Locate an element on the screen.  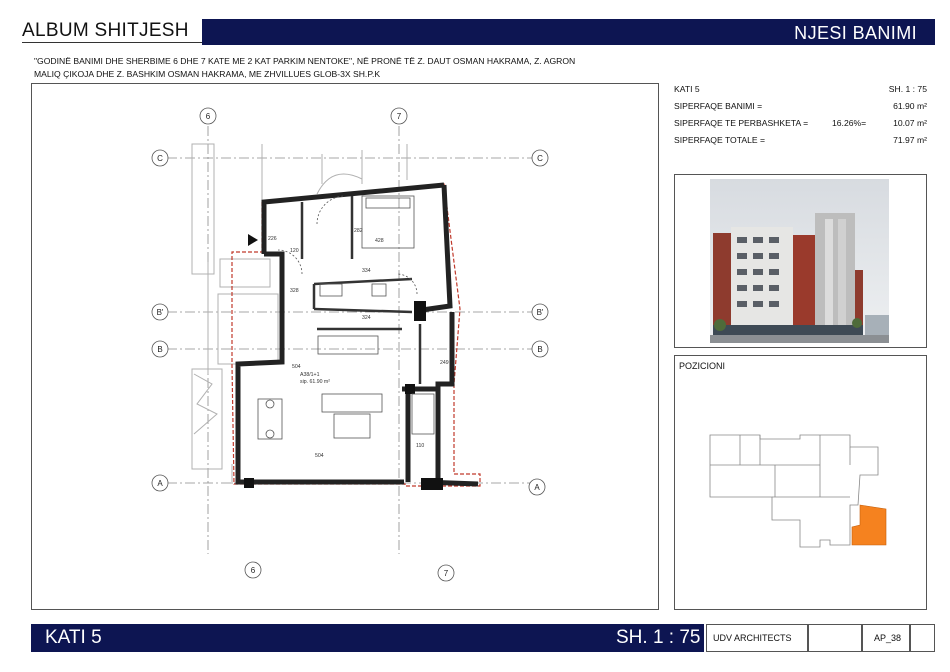
unit-area: sip. 61.90 m² is located at coordinates (315, 382).